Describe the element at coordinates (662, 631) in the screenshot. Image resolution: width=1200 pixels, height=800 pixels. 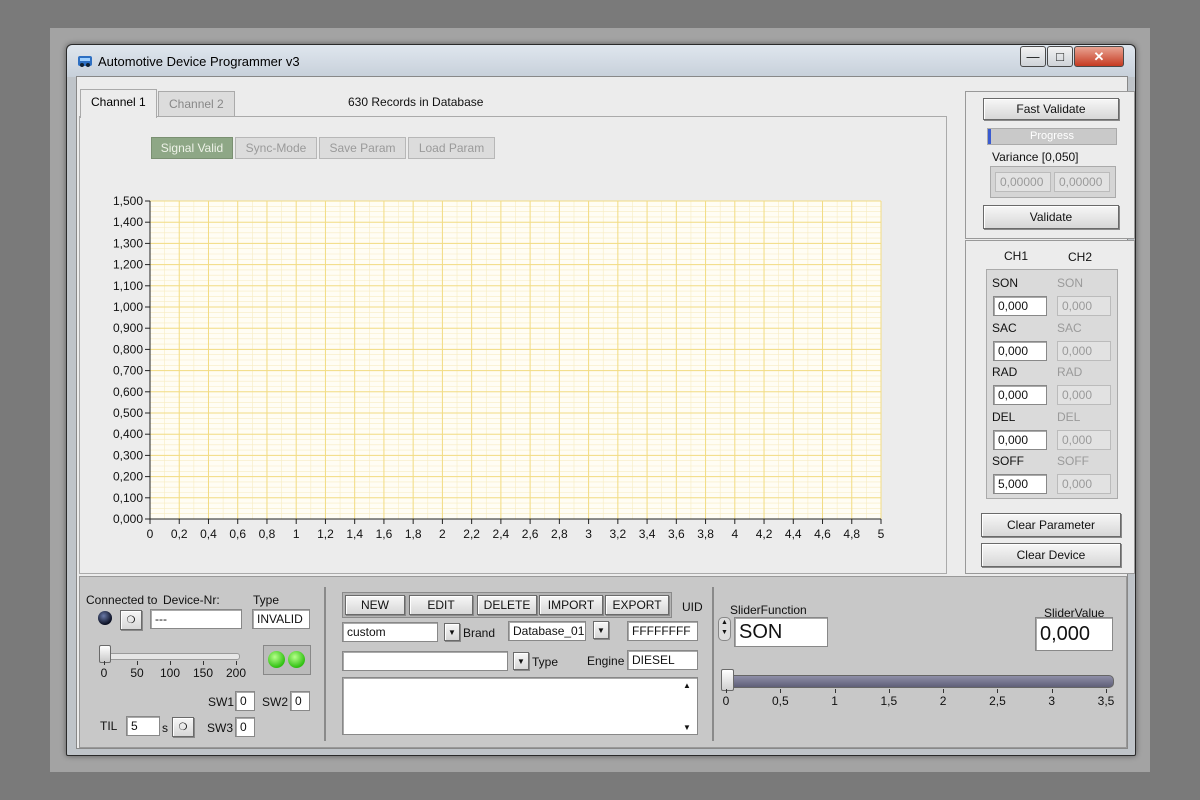
I see `uid-field: FFFFFFFF` at that location.